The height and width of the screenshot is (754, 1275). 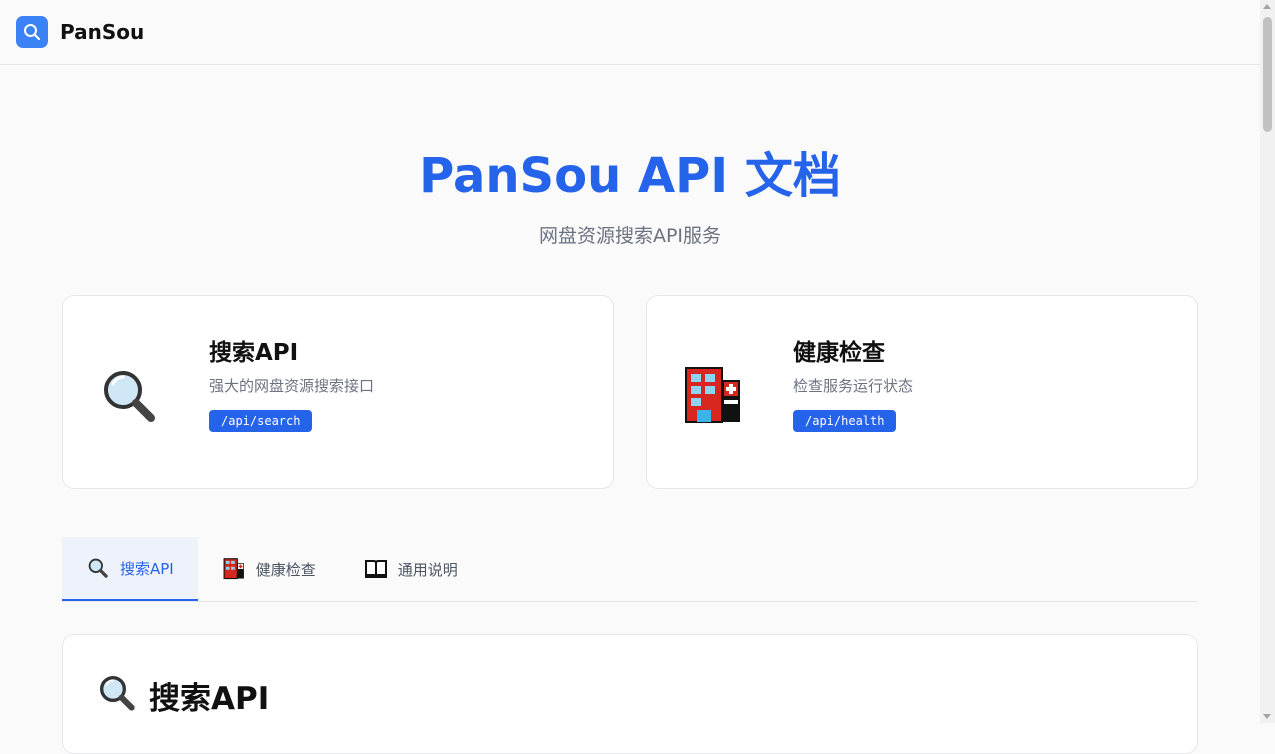 I want to click on search-icon, so click(x=32, y=32).